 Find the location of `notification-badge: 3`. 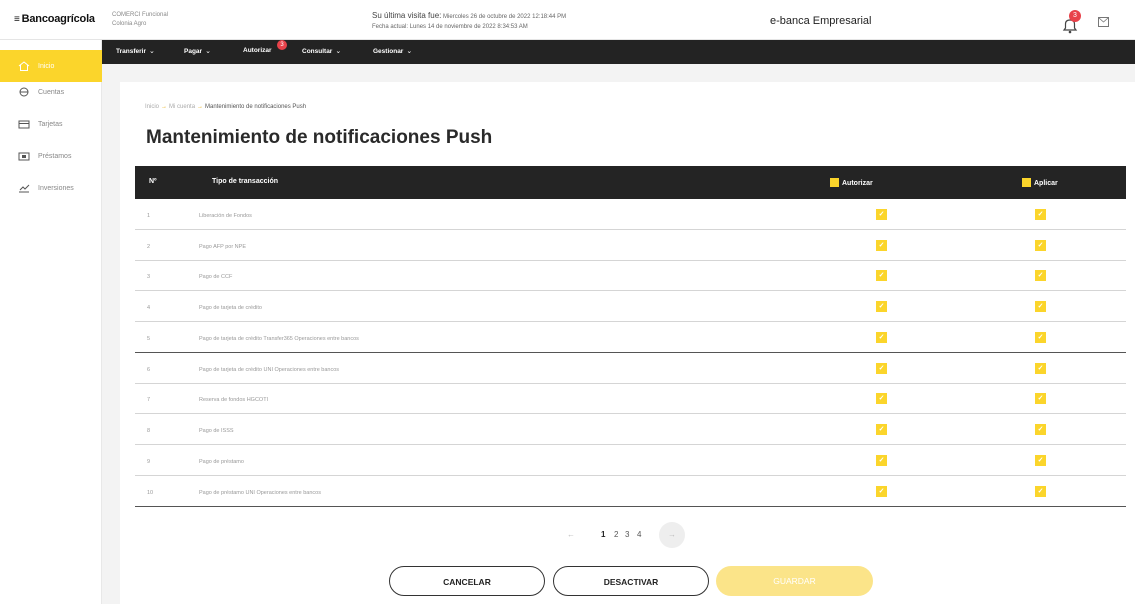

notification-badge: 3 is located at coordinates (1075, 16).